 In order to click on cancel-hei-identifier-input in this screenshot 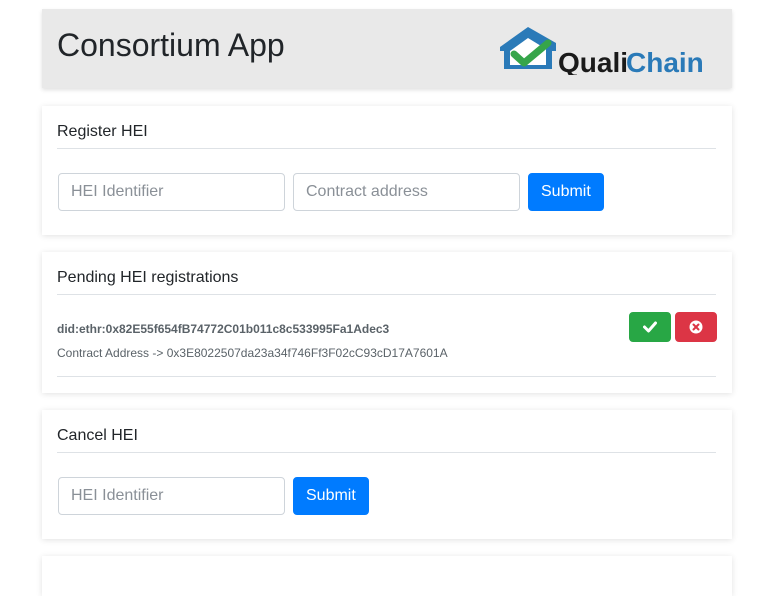, I will do `click(171, 496)`.